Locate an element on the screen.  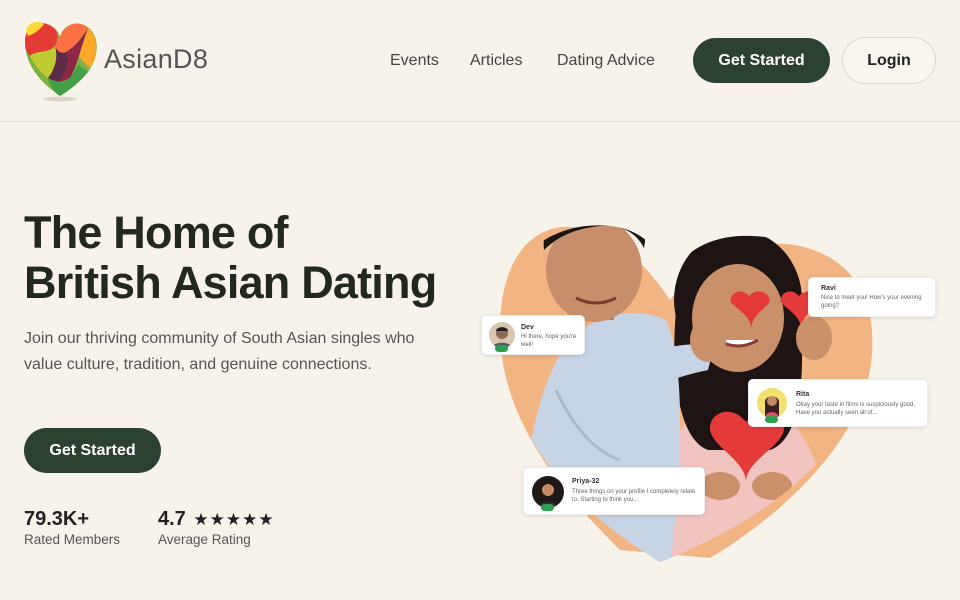
person-icon is located at coordinates (772, 407).